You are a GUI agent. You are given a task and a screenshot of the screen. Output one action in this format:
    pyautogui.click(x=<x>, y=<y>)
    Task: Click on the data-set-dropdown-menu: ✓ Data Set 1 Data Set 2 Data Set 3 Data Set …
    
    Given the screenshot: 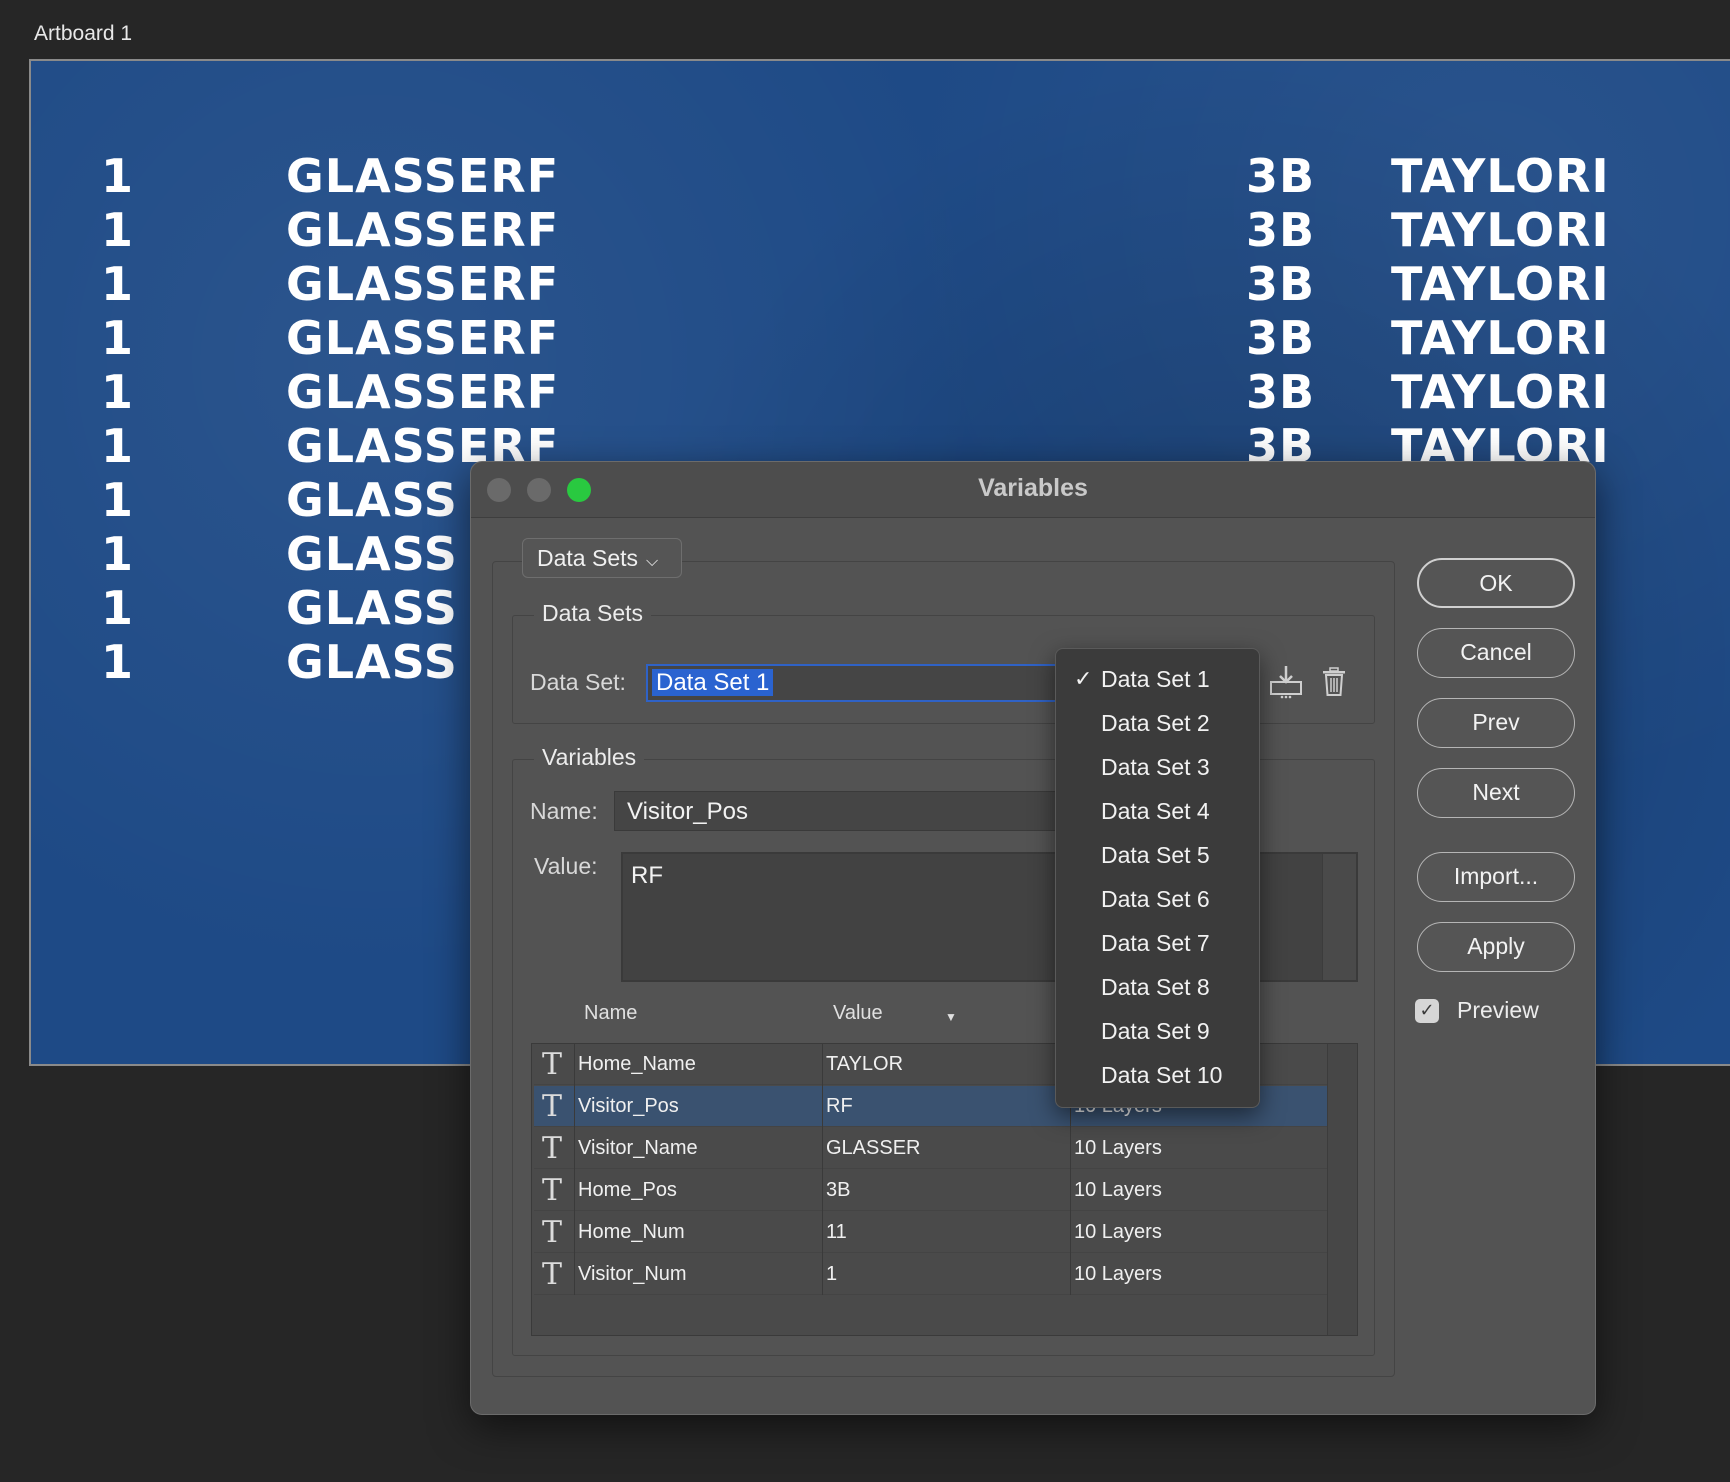 What is the action you would take?
    pyautogui.click(x=1157, y=878)
    